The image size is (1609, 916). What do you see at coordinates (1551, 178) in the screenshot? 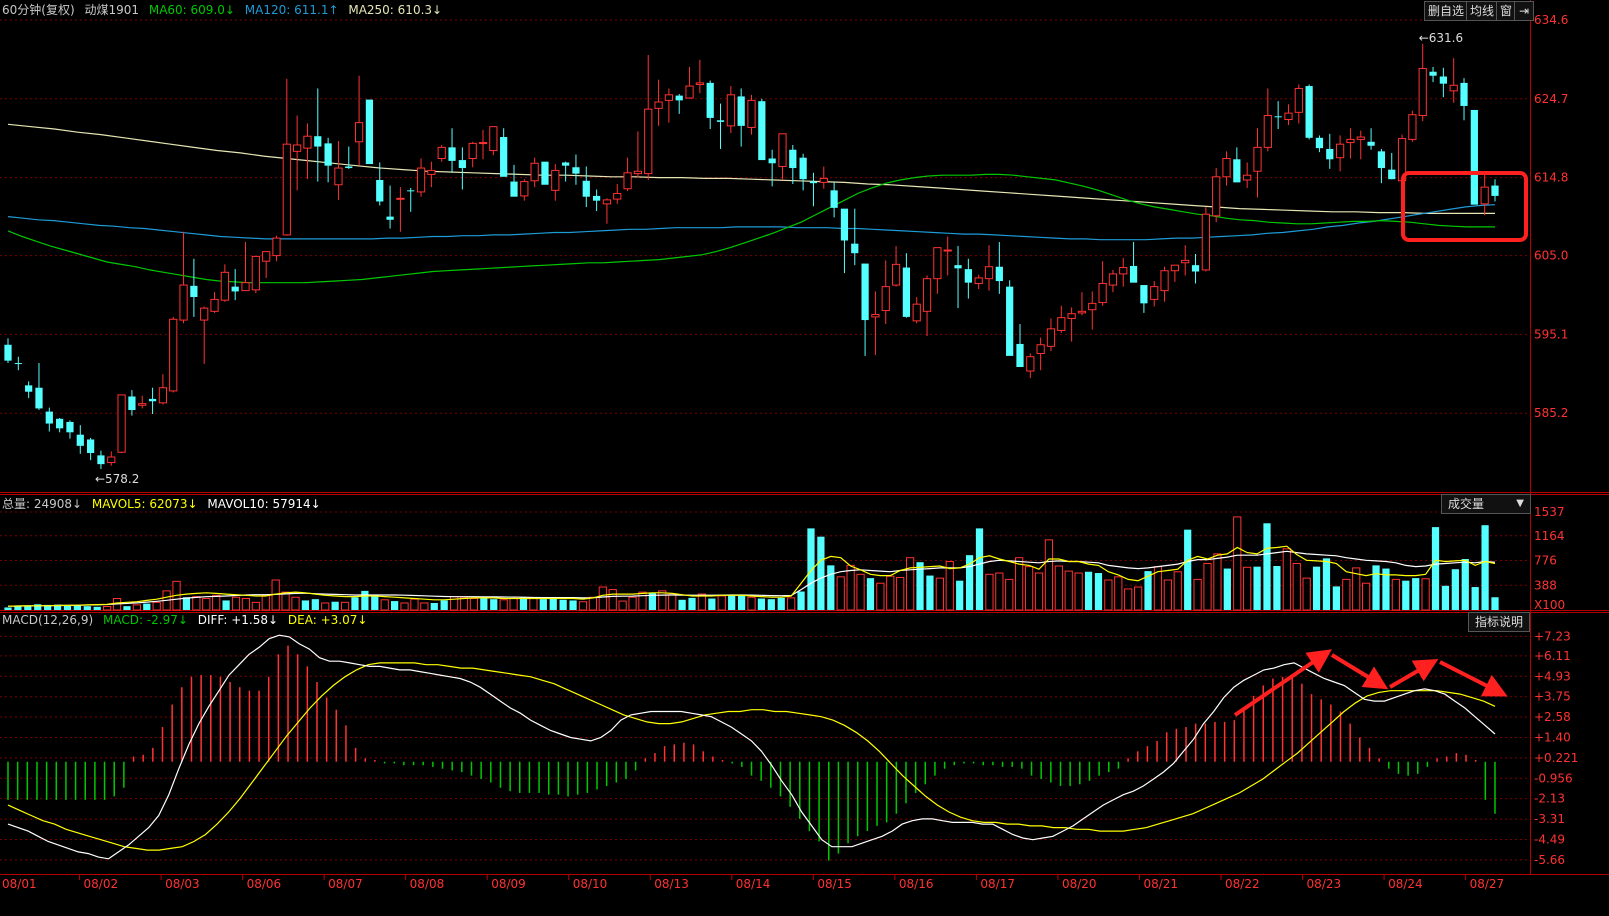
I see `price-tick-label: 614.8` at bounding box center [1551, 178].